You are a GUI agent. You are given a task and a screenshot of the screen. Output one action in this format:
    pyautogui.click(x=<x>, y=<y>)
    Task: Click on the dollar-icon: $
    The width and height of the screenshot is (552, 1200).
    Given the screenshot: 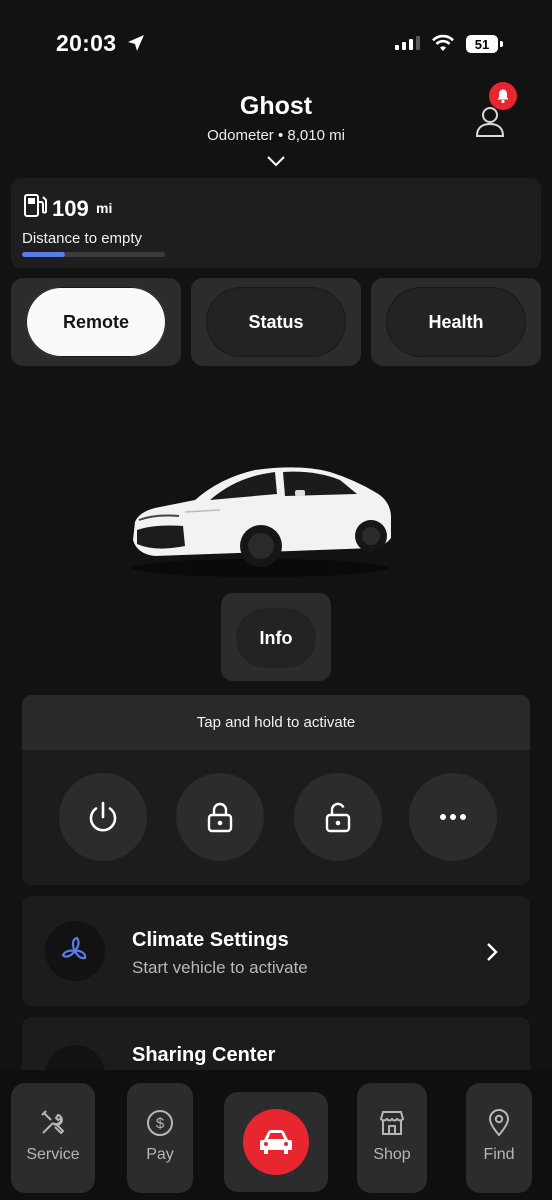 What is the action you would take?
    pyautogui.click(x=160, y=1123)
    